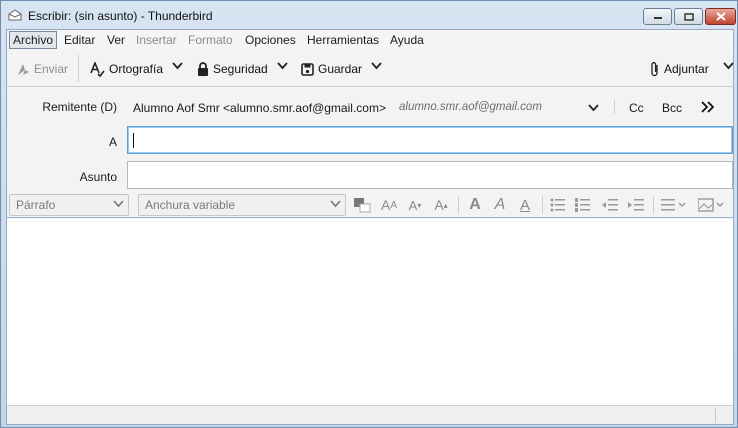 The height and width of the screenshot is (428, 738). What do you see at coordinates (120, 16) in the screenshot?
I see `window-title: Escribir: (sin asunto) - Thunderbird` at bounding box center [120, 16].